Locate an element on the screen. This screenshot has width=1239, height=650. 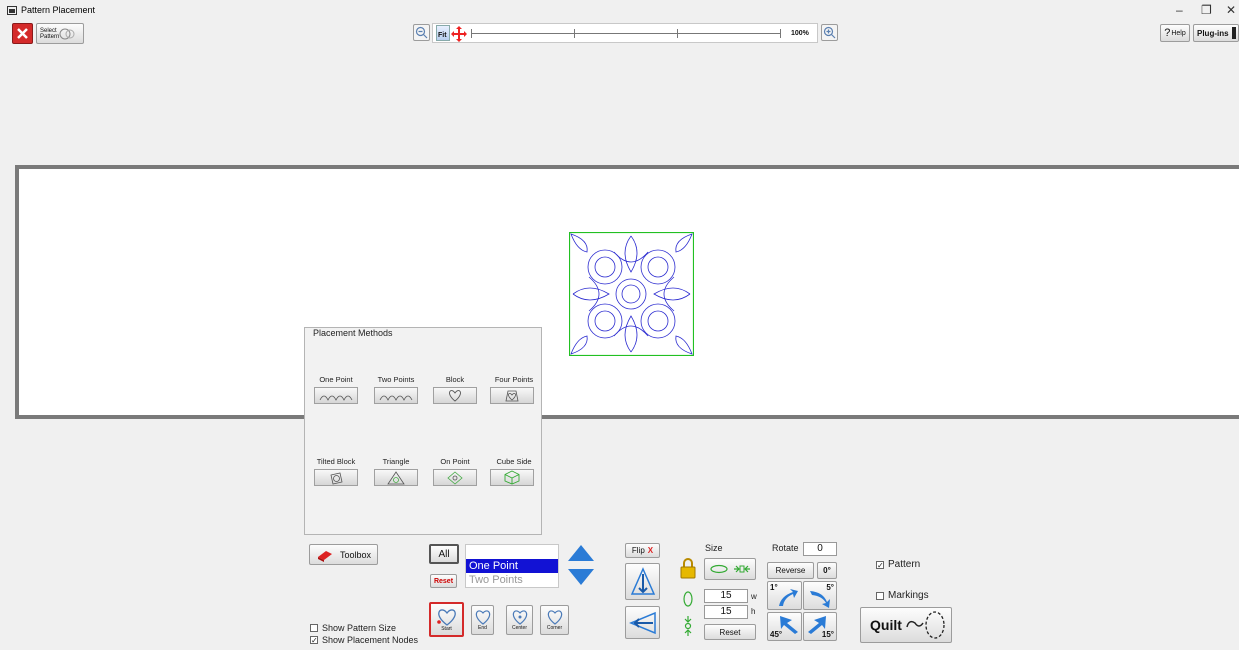
tilted-block-button is located at coordinates (336, 477).